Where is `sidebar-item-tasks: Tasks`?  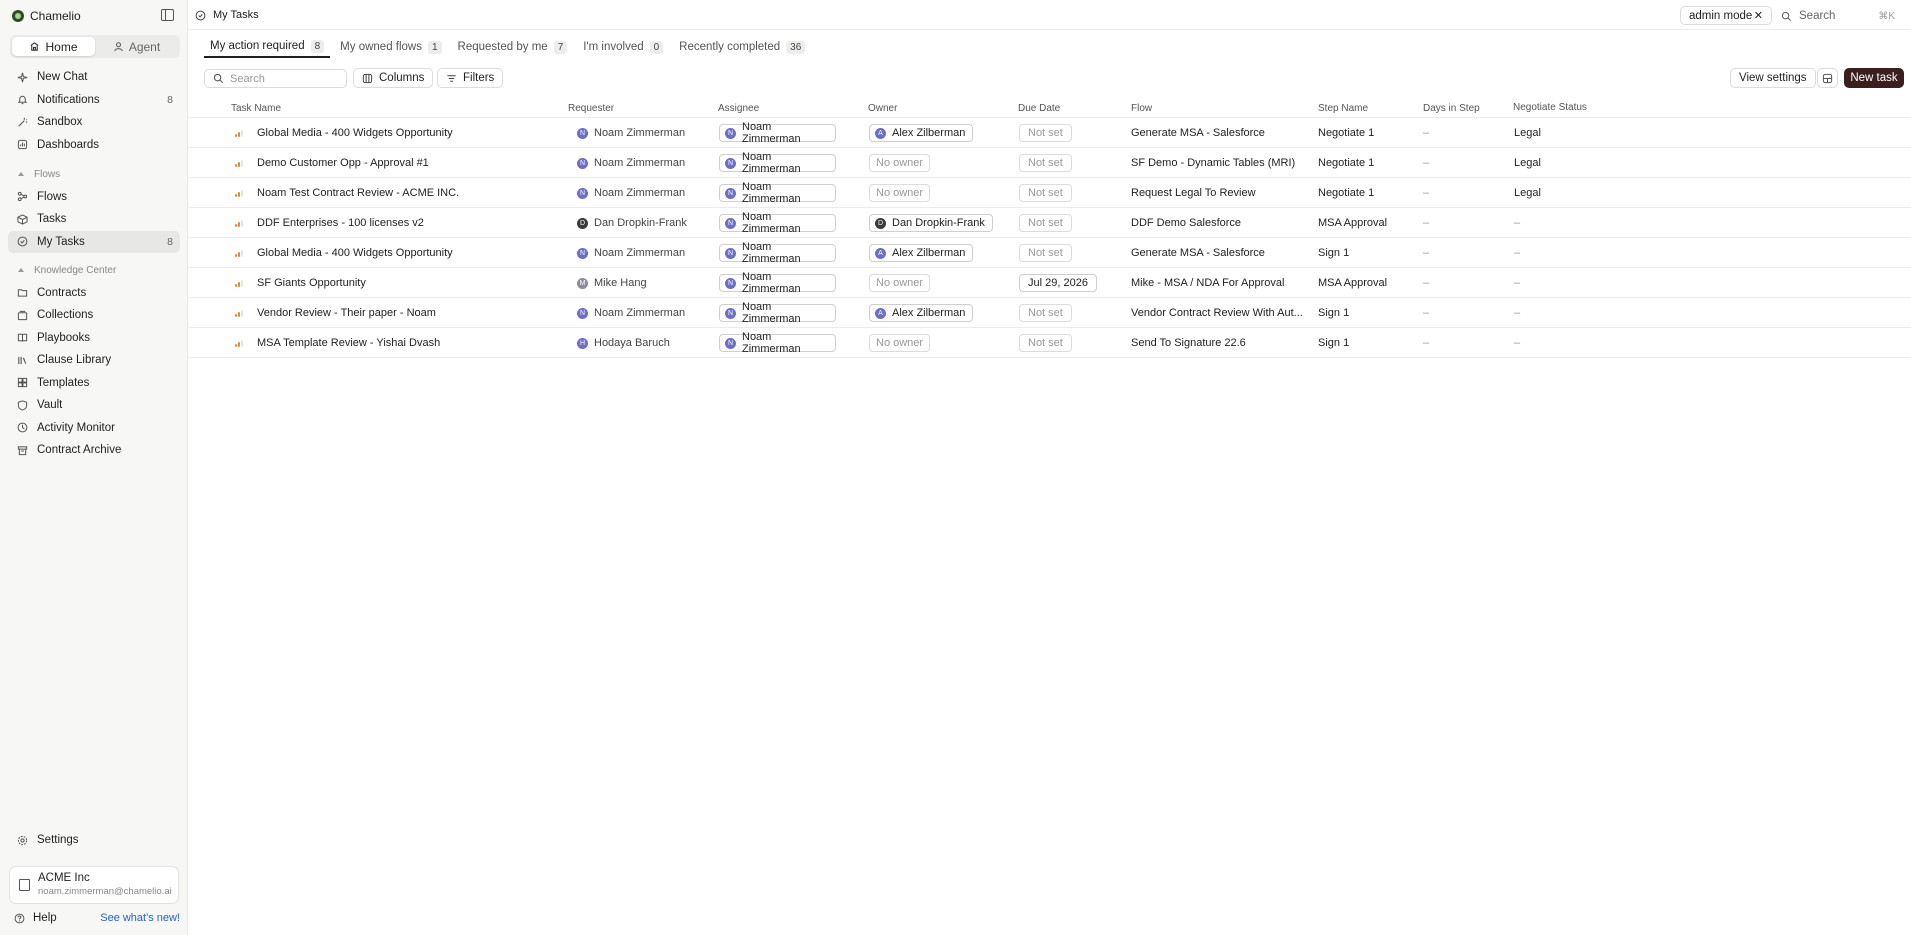
sidebar-item-tasks: Tasks is located at coordinates (94, 219).